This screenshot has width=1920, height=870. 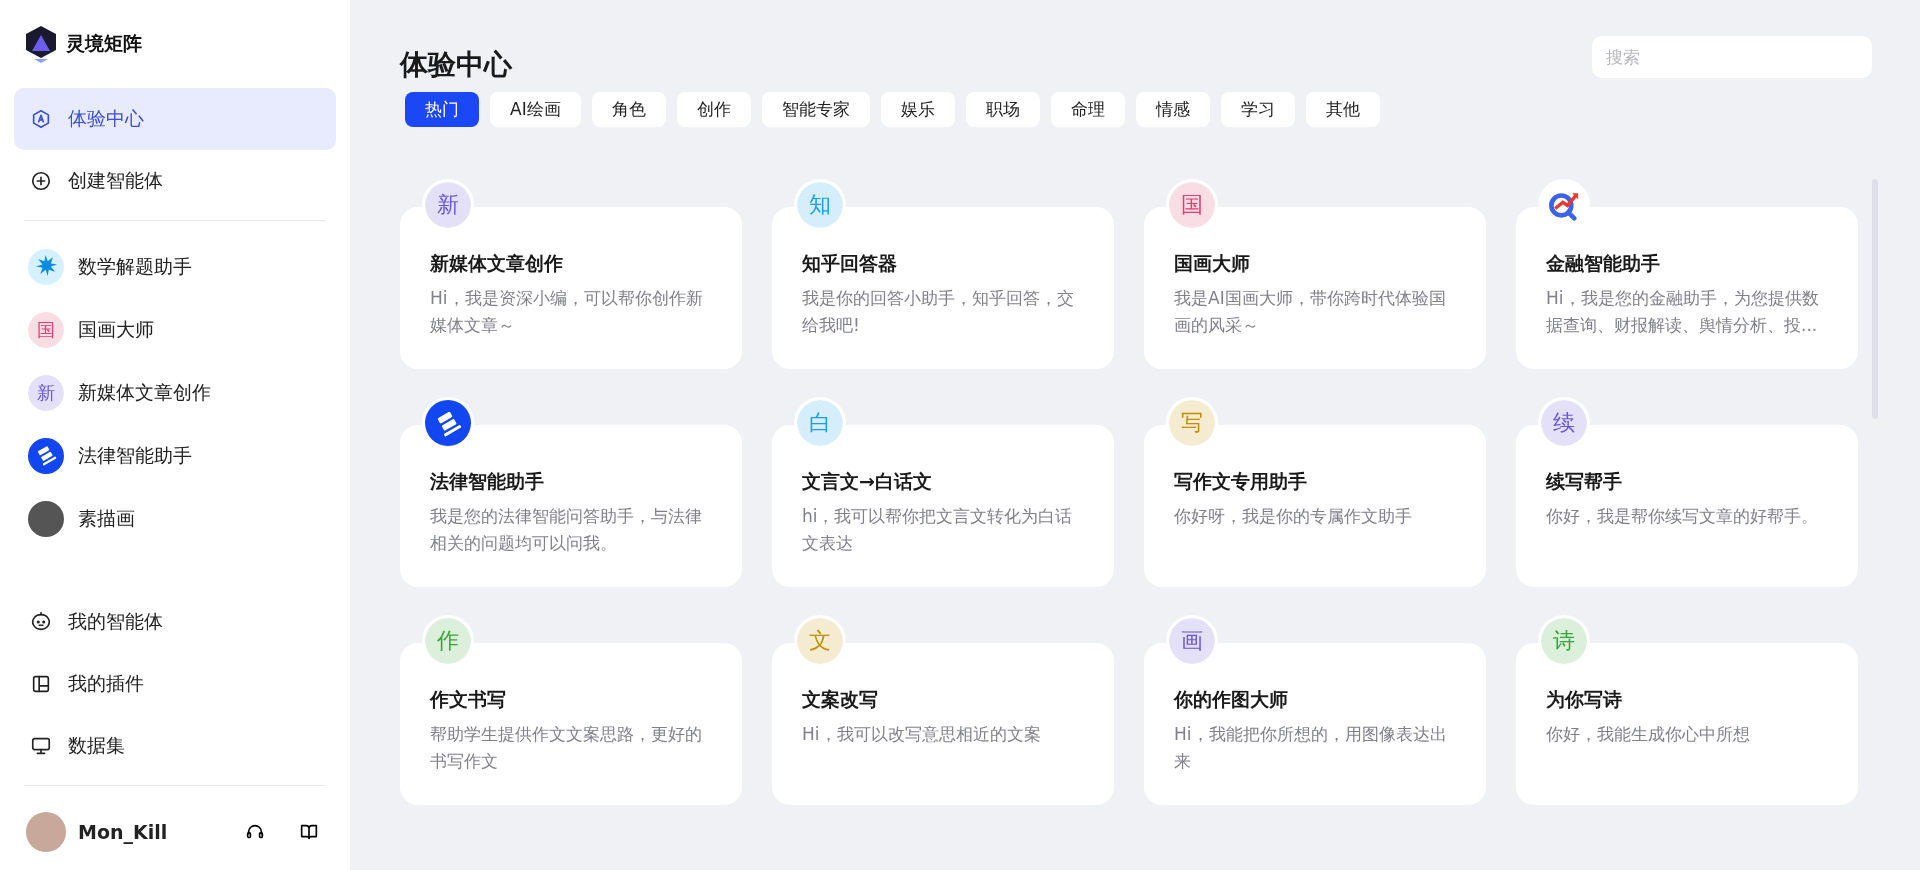 What do you see at coordinates (1342, 109) in the screenshot?
I see `category-tab: 其他` at bounding box center [1342, 109].